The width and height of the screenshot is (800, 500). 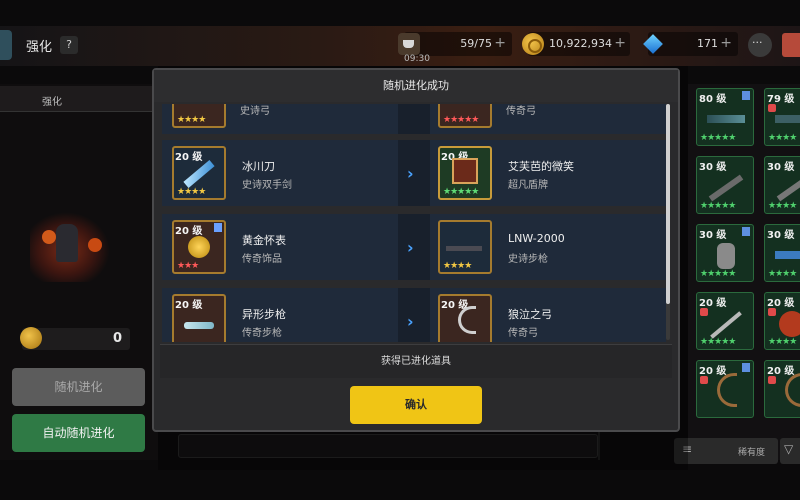 What do you see at coordinates (69, 45) in the screenshot?
I see `help-button: ?` at bounding box center [69, 45].